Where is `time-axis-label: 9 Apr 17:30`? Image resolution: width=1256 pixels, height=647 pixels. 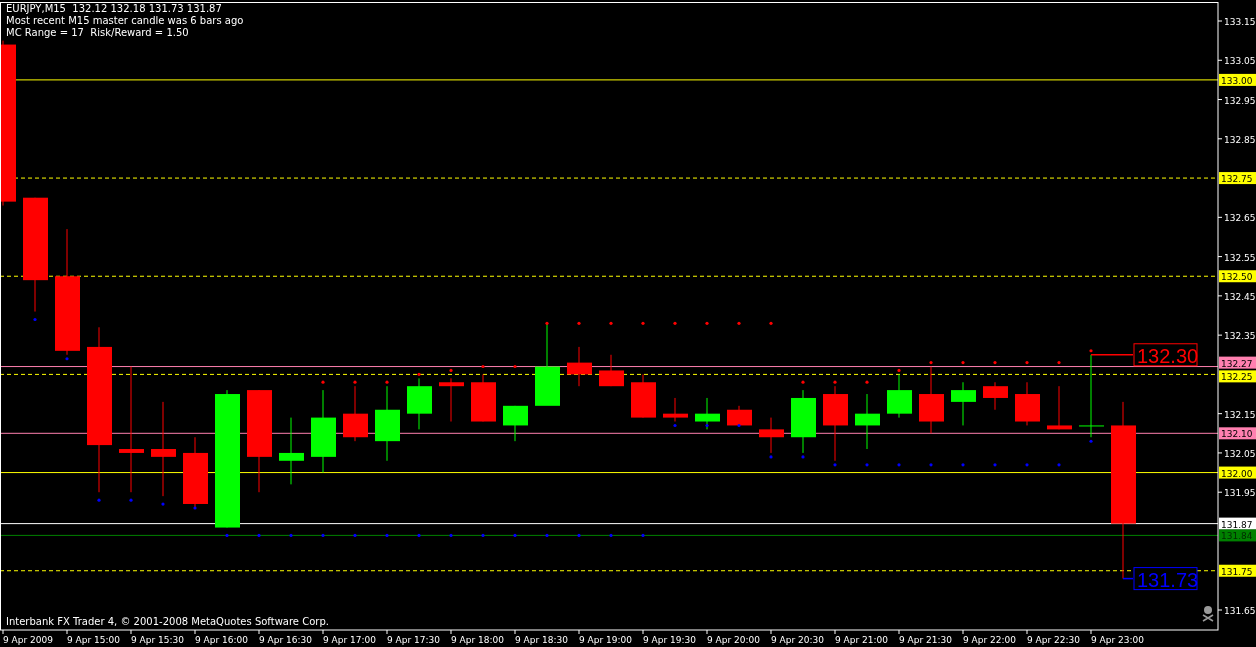
time-axis-label: 9 Apr 17:30 is located at coordinates (413, 640).